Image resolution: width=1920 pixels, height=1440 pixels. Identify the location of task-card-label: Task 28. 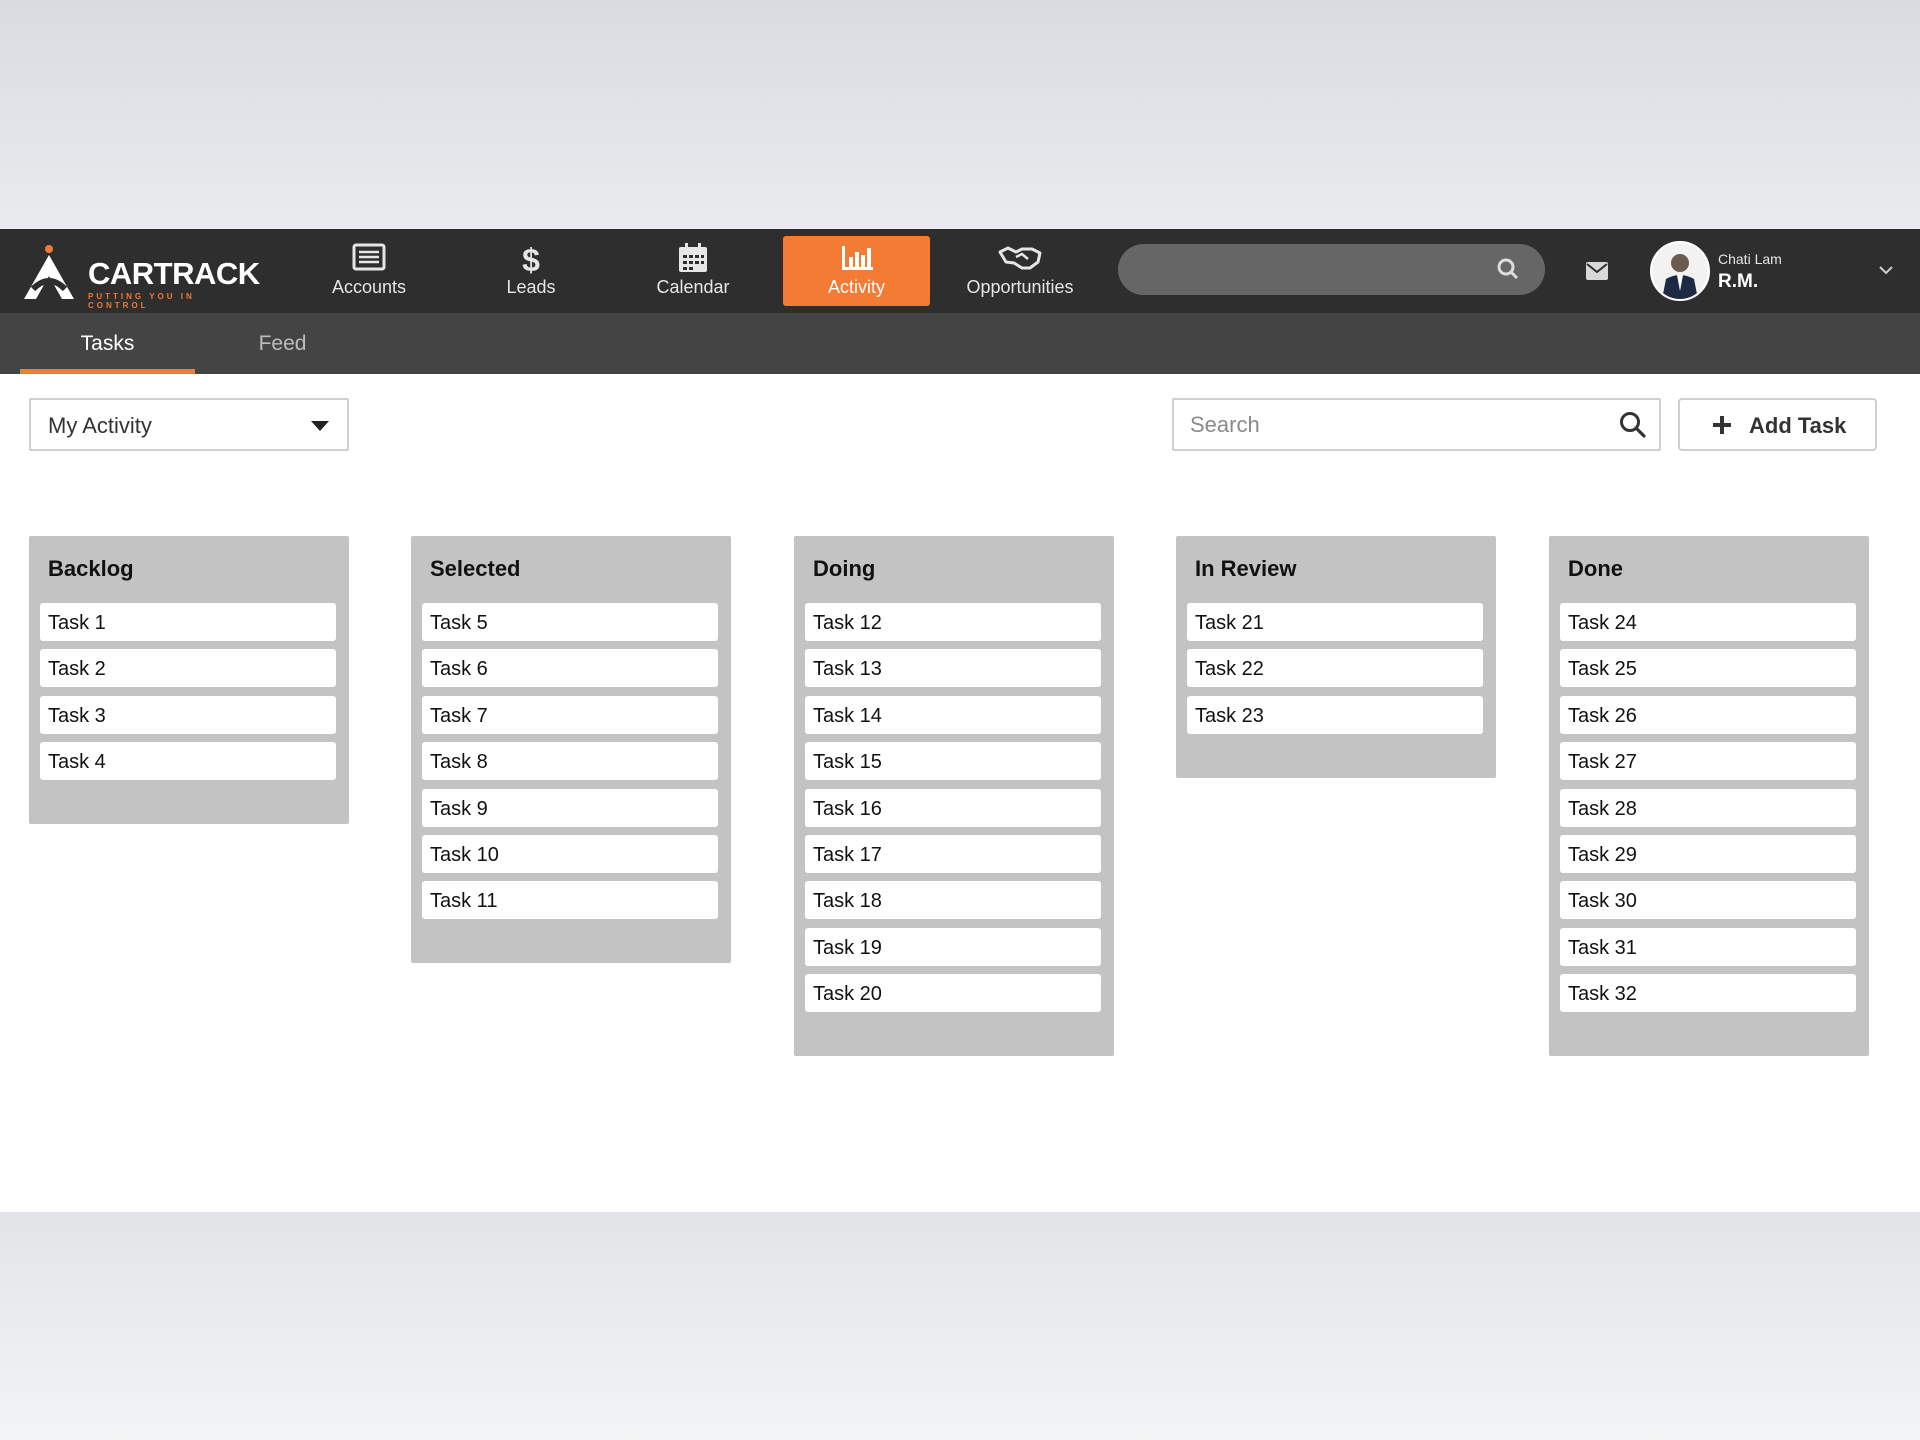
(1602, 809).